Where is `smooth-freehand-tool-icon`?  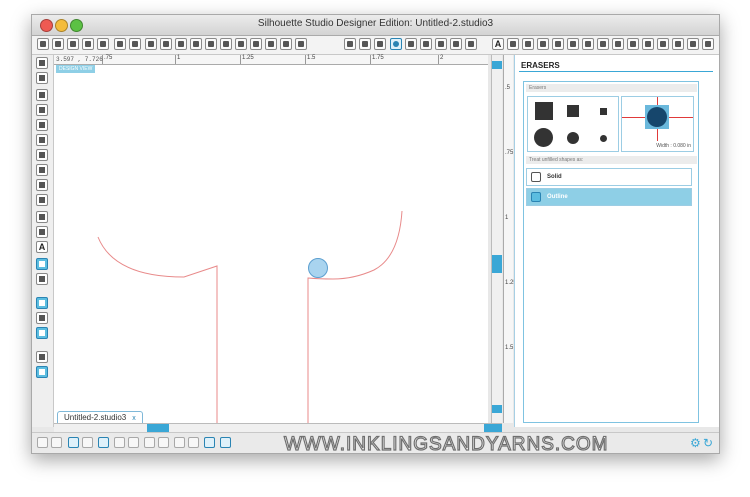
smooth-freehand-tool-icon is located at coordinates (42, 200).